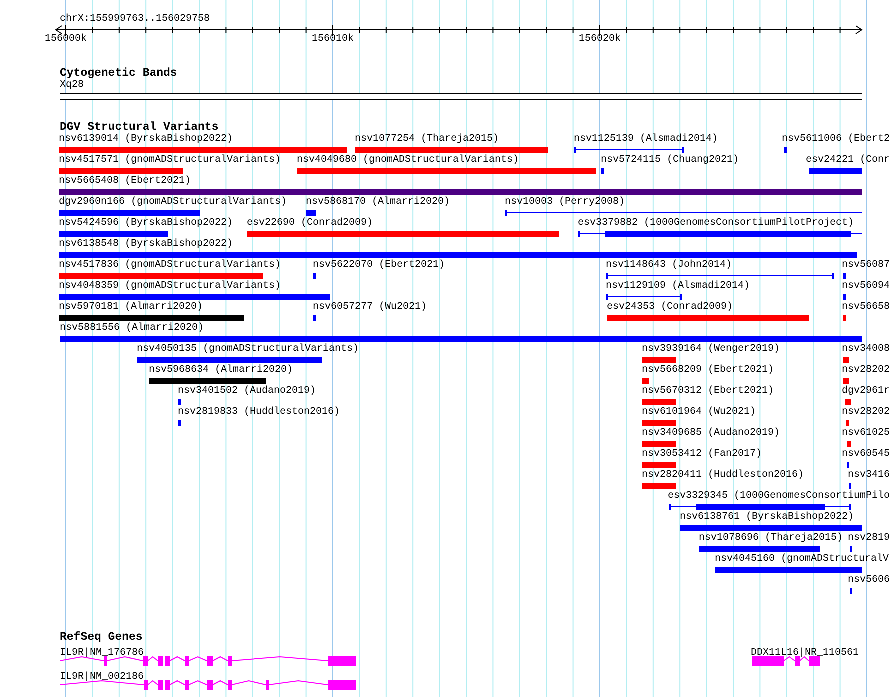 Image resolution: width=890 pixels, height=697 pixels. What do you see at coordinates (408, 161) in the screenshot?
I see `variant-label: nsv4049680 (gnomADStructuralVariants)` at bounding box center [408, 161].